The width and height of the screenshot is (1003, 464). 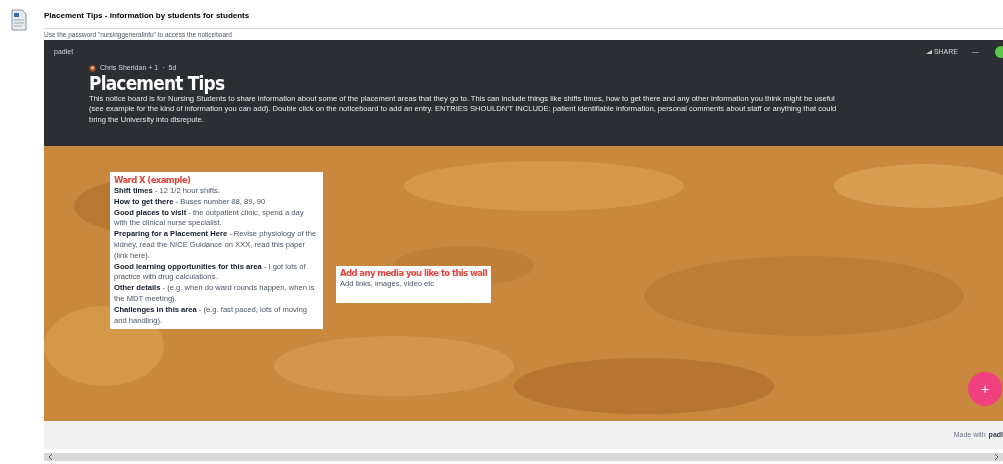 What do you see at coordinates (996, 457) in the screenshot?
I see `scroll-right-icon` at bounding box center [996, 457].